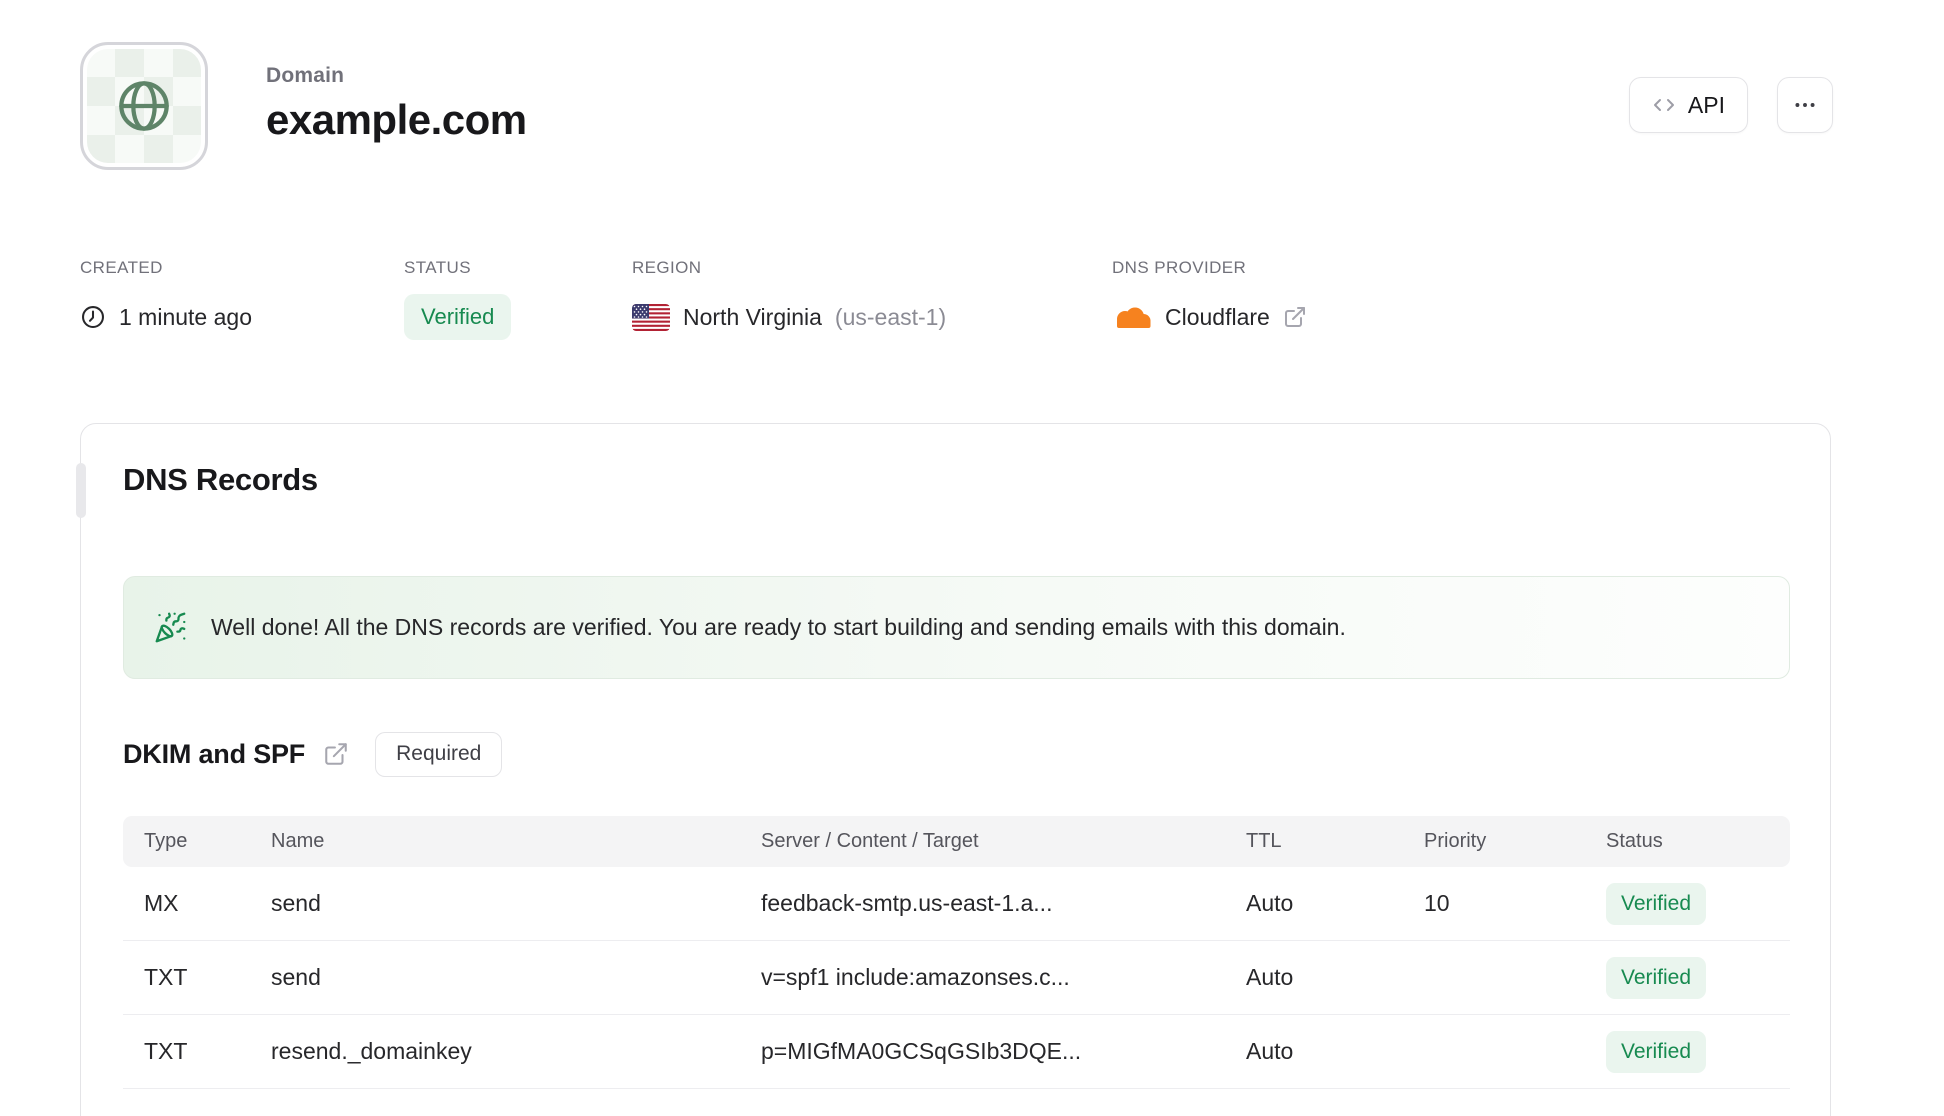 The image size is (1944, 1116). I want to click on header-actions: API, so click(1730, 105).